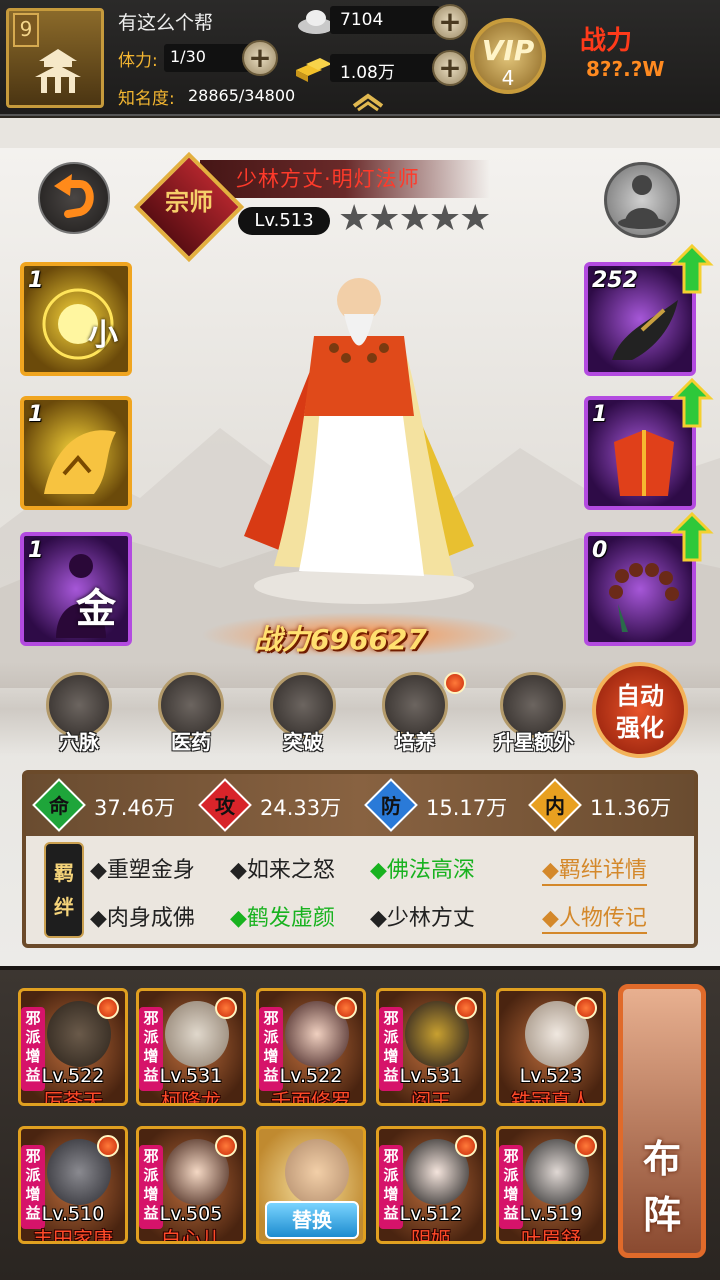 Image resolution: width=720 pixels, height=1280 pixels. I want to click on menu-meridian: 穴脉, so click(79, 715).